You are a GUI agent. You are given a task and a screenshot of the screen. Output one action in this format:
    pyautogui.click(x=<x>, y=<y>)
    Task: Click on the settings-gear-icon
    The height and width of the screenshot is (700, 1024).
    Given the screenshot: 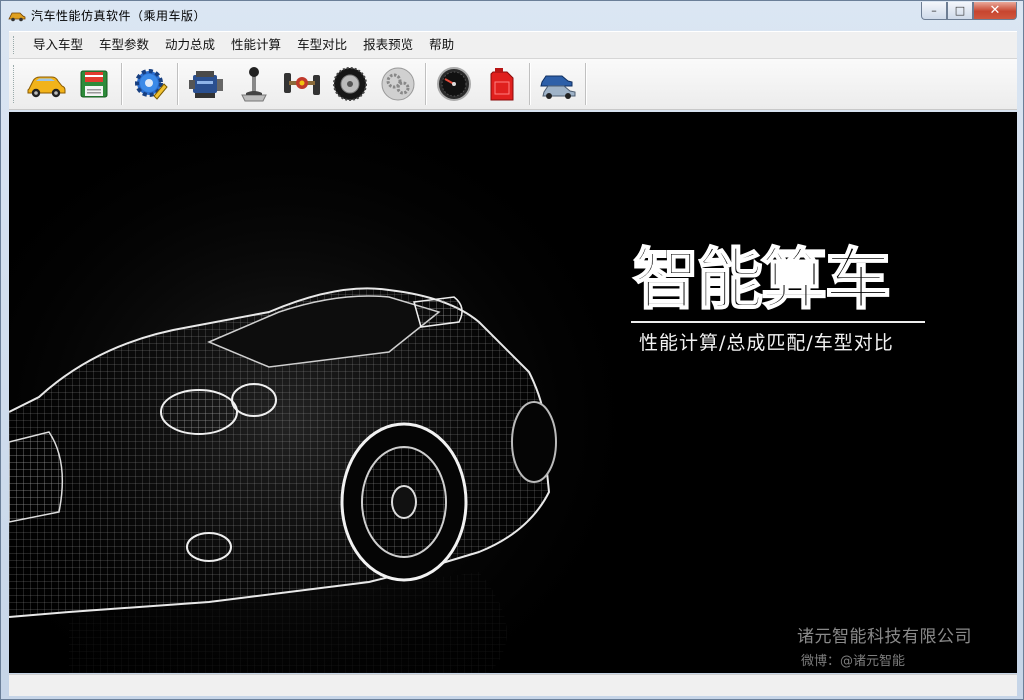 What is the action you would take?
    pyautogui.click(x=151, y=84)
    